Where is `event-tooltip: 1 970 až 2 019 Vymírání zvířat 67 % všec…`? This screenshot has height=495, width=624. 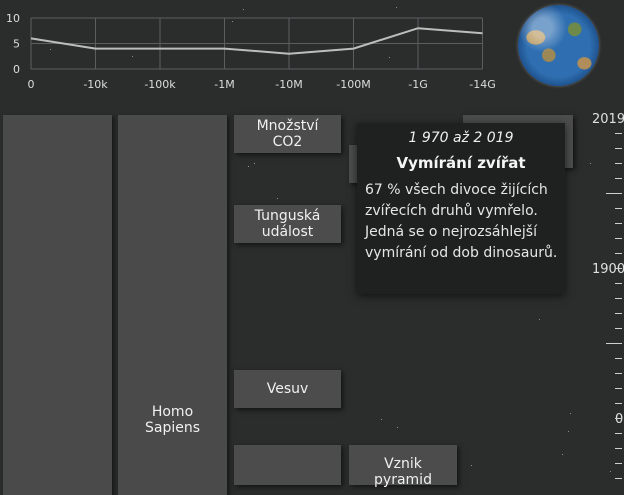
event-tooltip: 1 970 až 2 019 Vymírání zvířat 67 % všec… is located at coordinates (461, 208).